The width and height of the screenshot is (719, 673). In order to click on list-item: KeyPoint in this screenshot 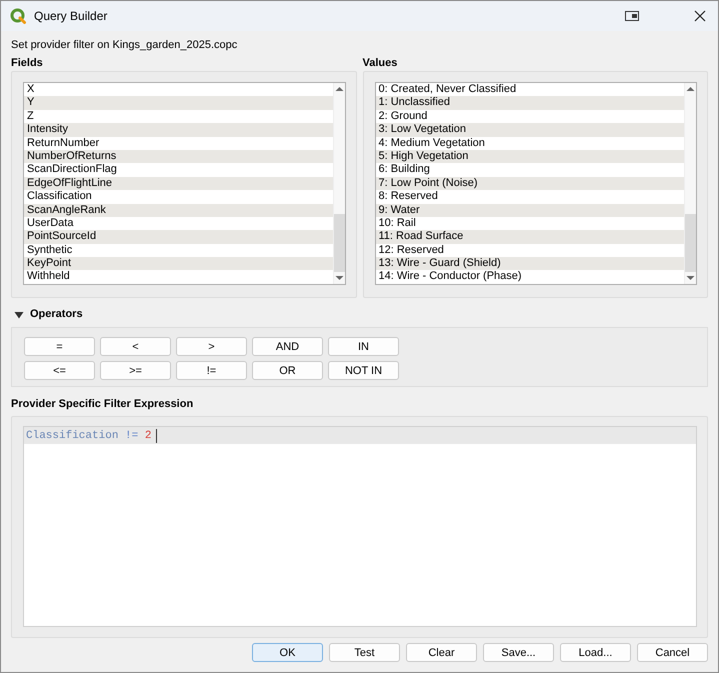, I will do `click(178, 263)`.